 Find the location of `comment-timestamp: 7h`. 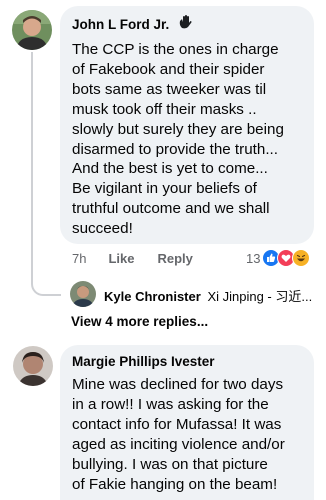

comment-timestamp: 7h is located at coordinates (79, 258).